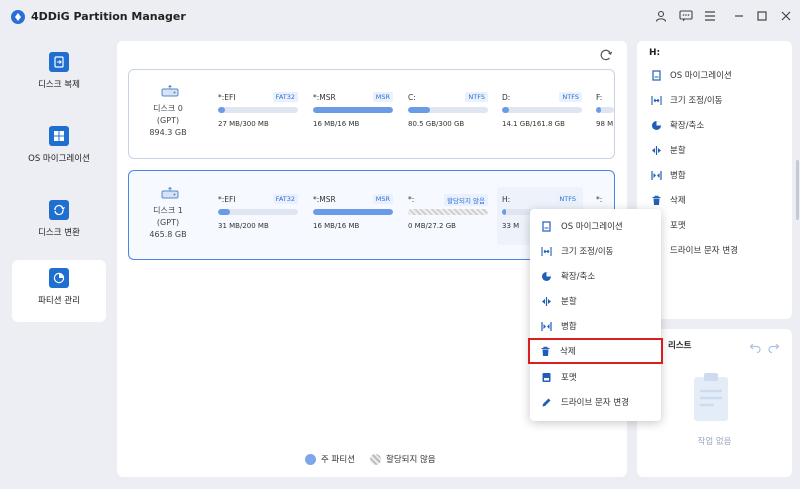  Describe the element at coordinates (668, 150) in the screenshot. I see `action-split: 분할` at that location.